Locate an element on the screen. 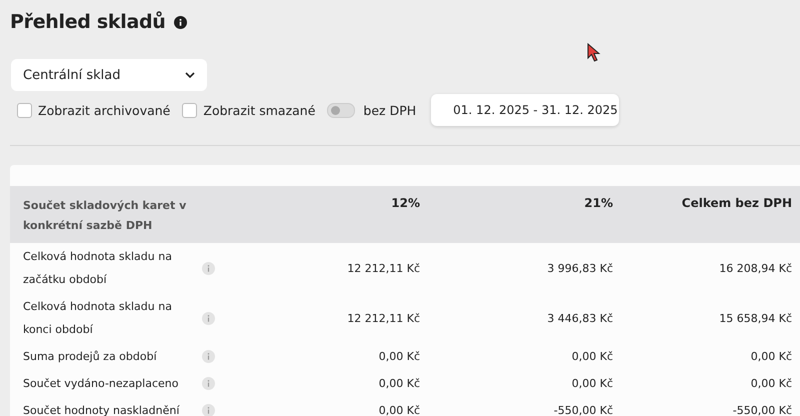 The image size is (800, 416). column-header: 12% is located at coordinates (405, 204).